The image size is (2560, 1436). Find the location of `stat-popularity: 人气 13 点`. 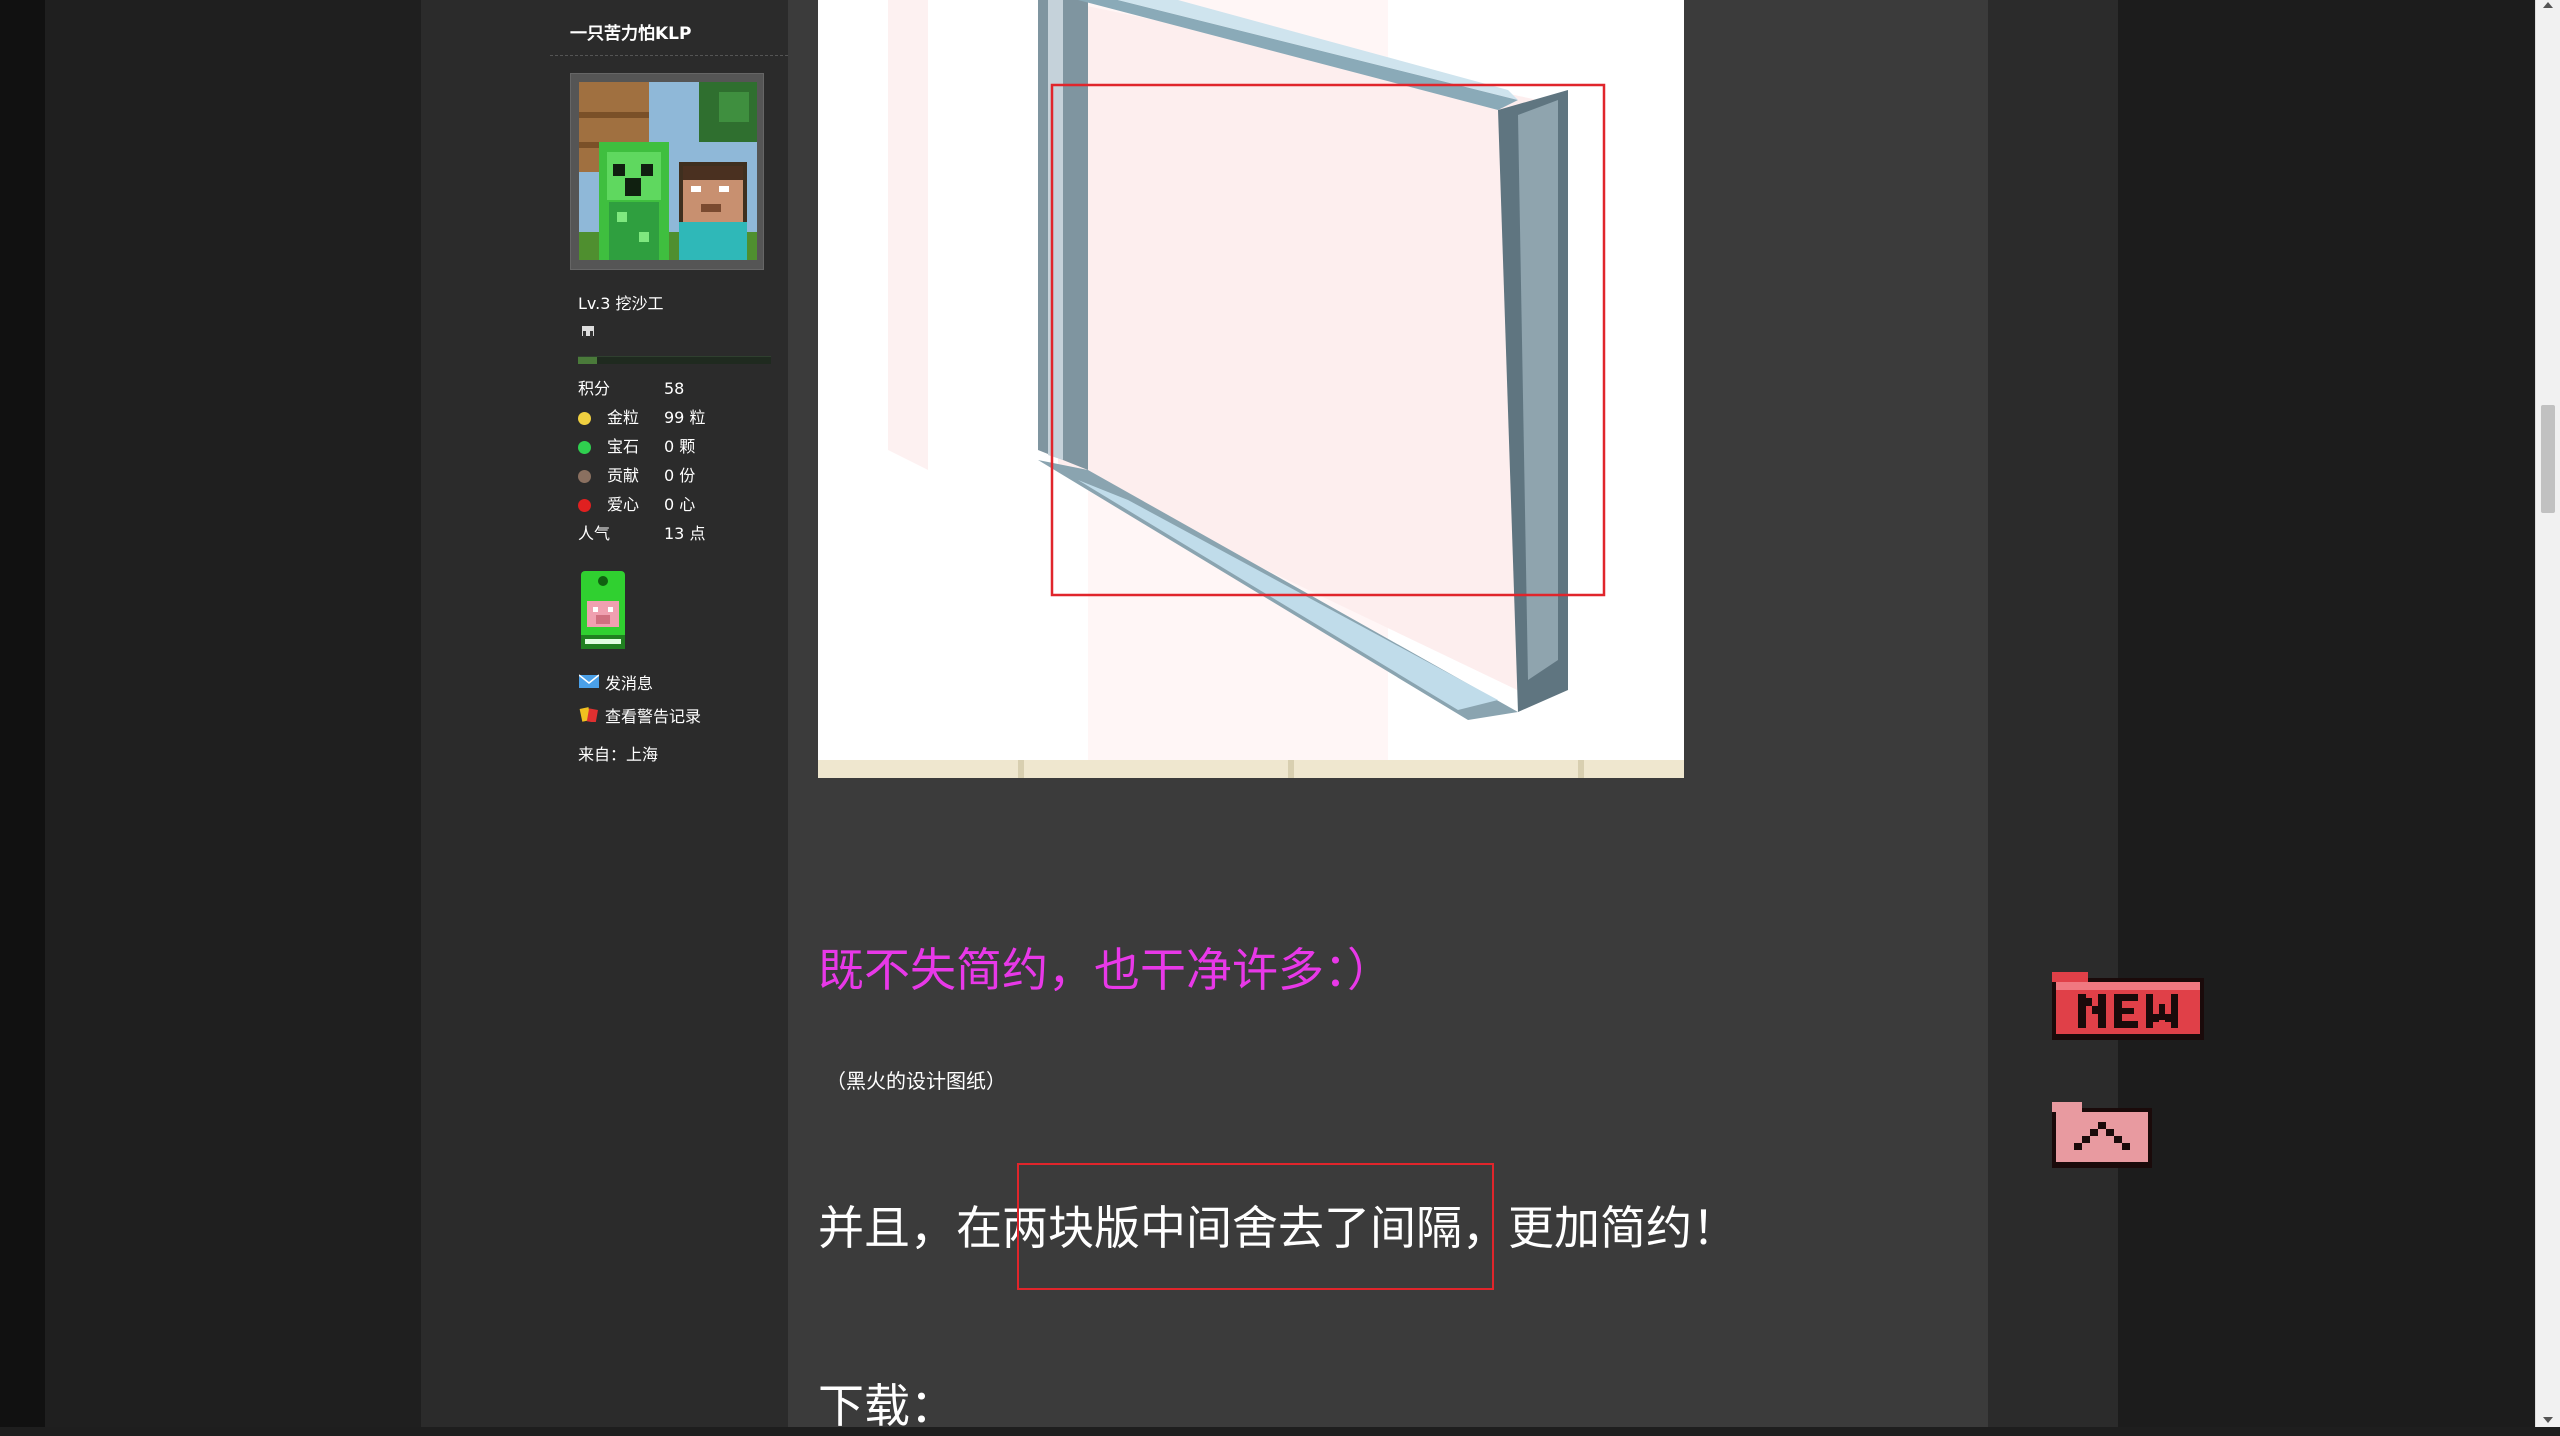

stat-popularity: 人气 13 点 is located at coordinates (678, 536).